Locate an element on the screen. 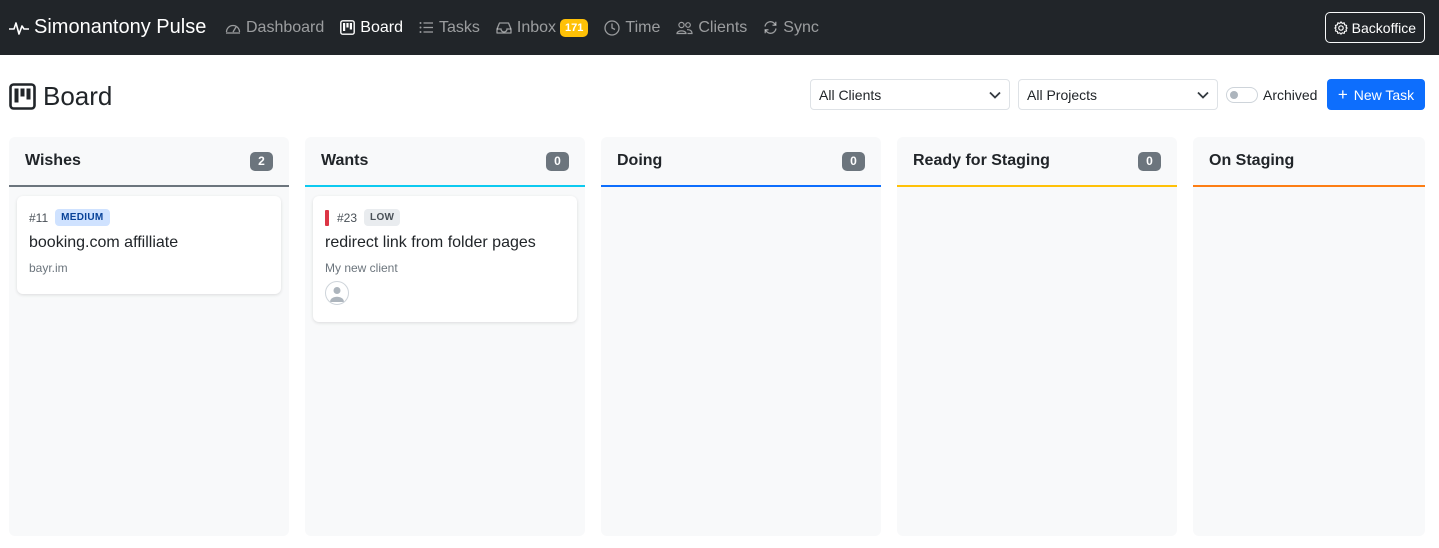 Image resolution: width=1439 pixels, height=548 pixels. page-title: Board is located at coordinates (60, 96).